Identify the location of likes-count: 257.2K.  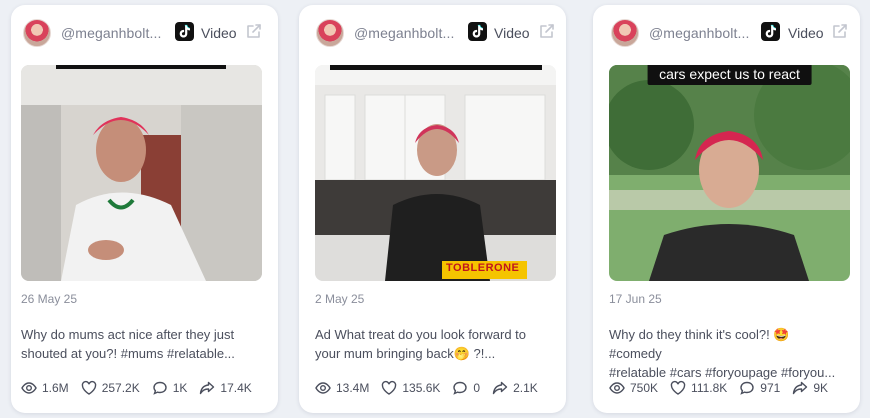
(120, 388).